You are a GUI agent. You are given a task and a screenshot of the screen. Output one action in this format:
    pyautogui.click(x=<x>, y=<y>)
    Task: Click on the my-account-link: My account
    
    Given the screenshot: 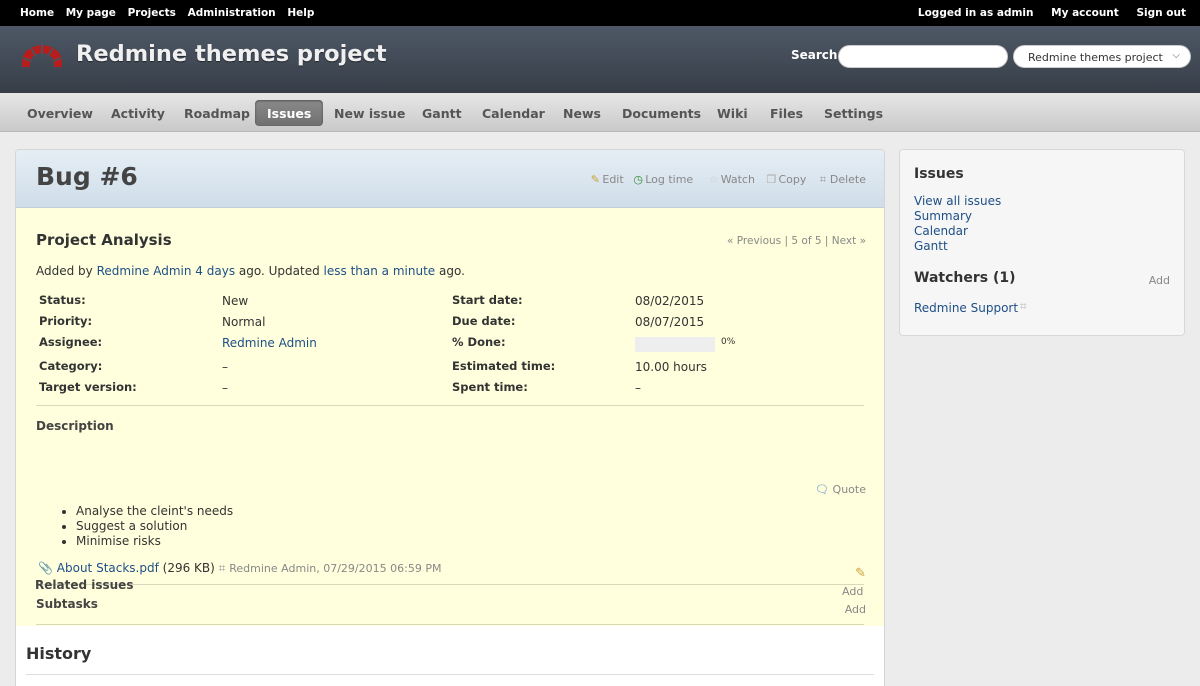 What is the action you would take?
    pyautogui.click(x=1085, y=13)
    